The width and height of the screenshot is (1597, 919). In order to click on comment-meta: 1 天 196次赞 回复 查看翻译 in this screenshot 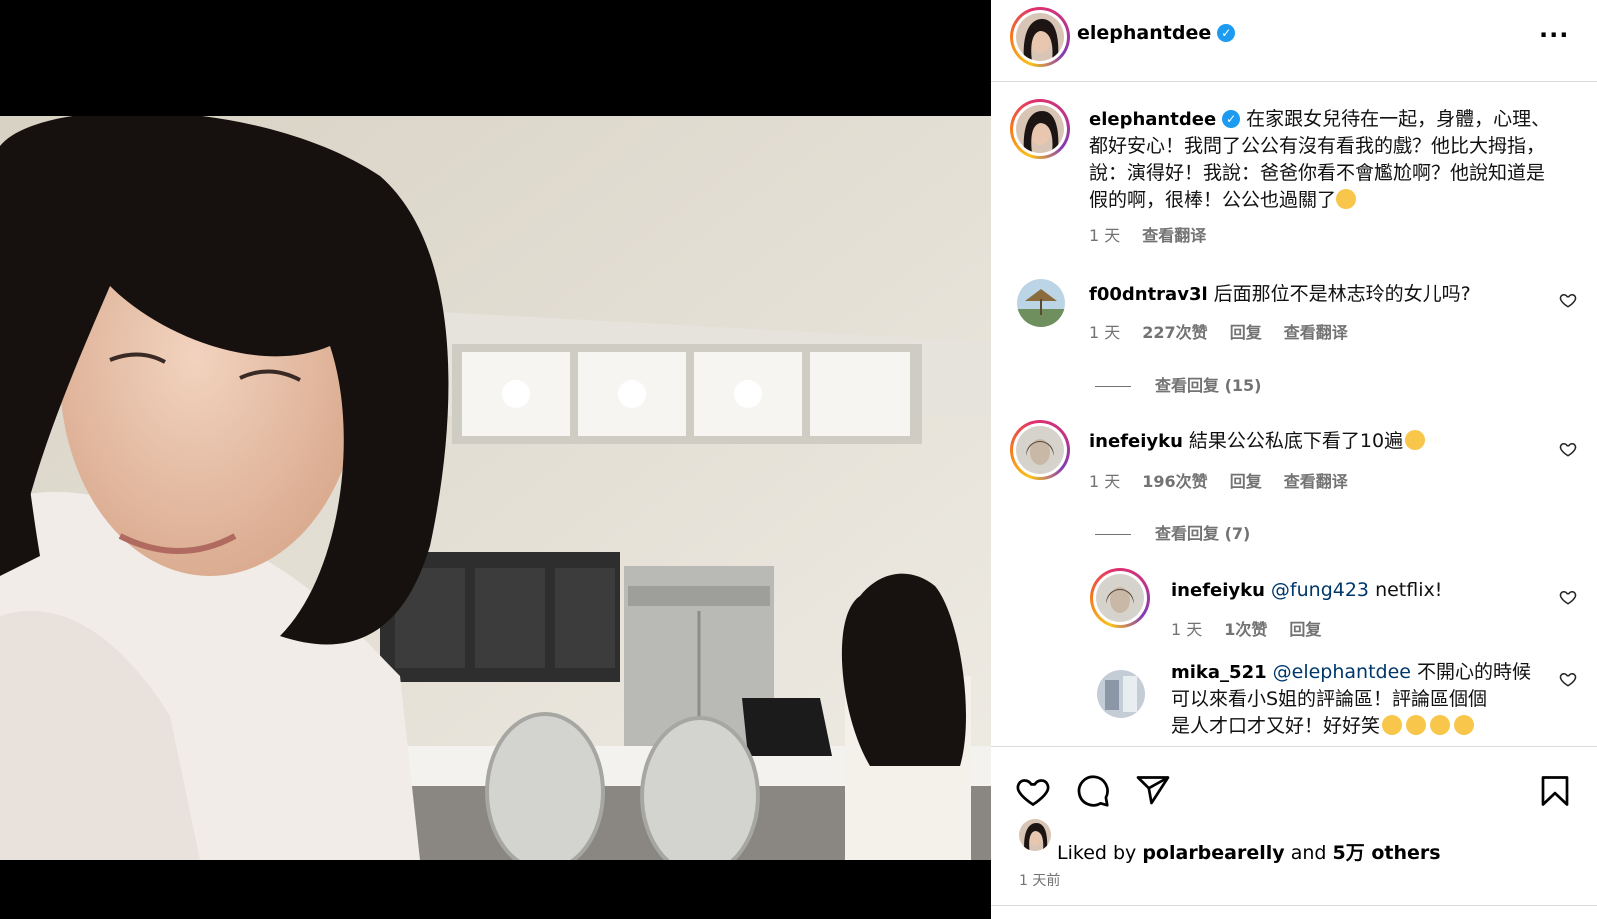, I will do `click(1229, 480)`.